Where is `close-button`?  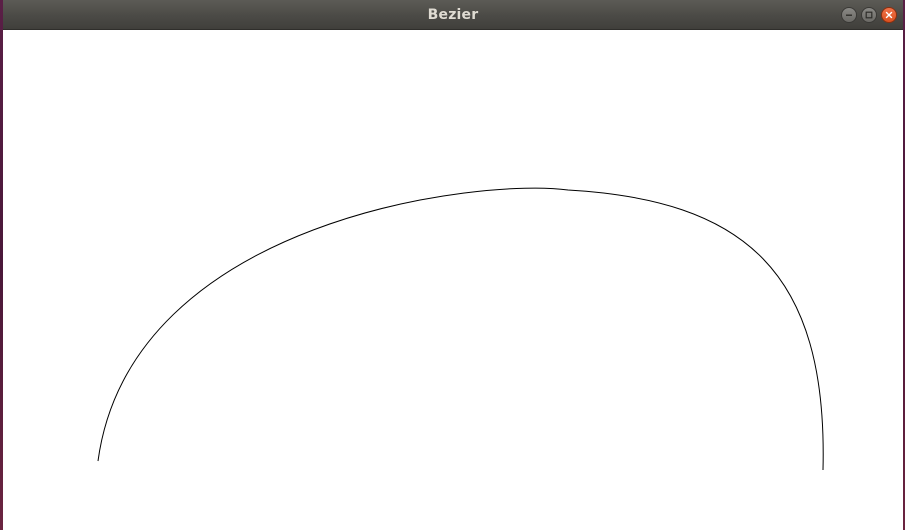
close-button is located at coordinates (889, 15).